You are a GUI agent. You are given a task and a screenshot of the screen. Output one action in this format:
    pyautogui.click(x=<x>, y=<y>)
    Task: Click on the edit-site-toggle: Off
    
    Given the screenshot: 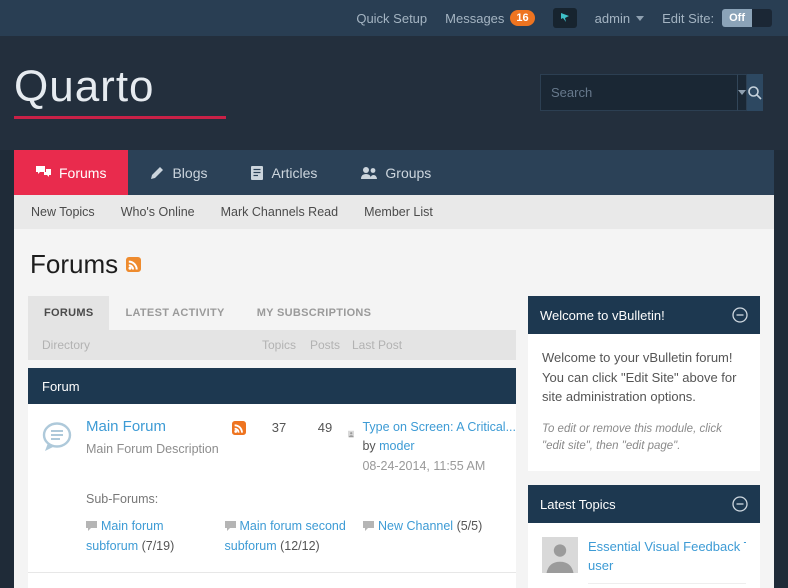 What is the action you would take?
    pyautogui.click(x=747, y=18)
    